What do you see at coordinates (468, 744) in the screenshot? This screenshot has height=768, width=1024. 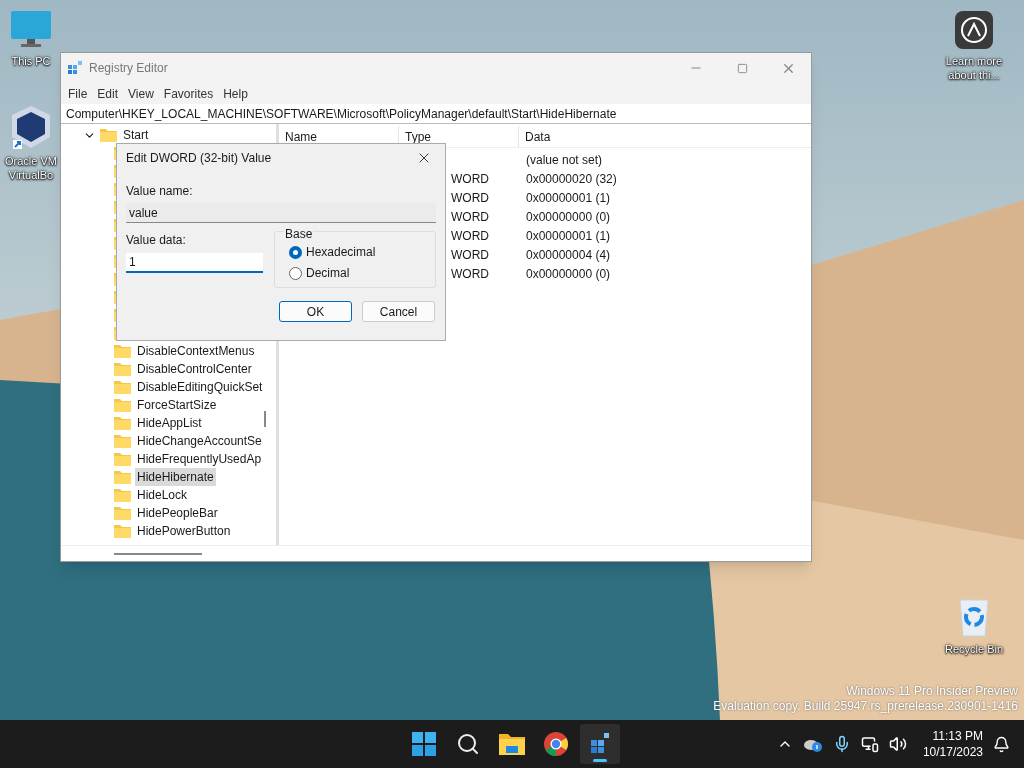 I see `search-icon` at bounding box center [468, 744].